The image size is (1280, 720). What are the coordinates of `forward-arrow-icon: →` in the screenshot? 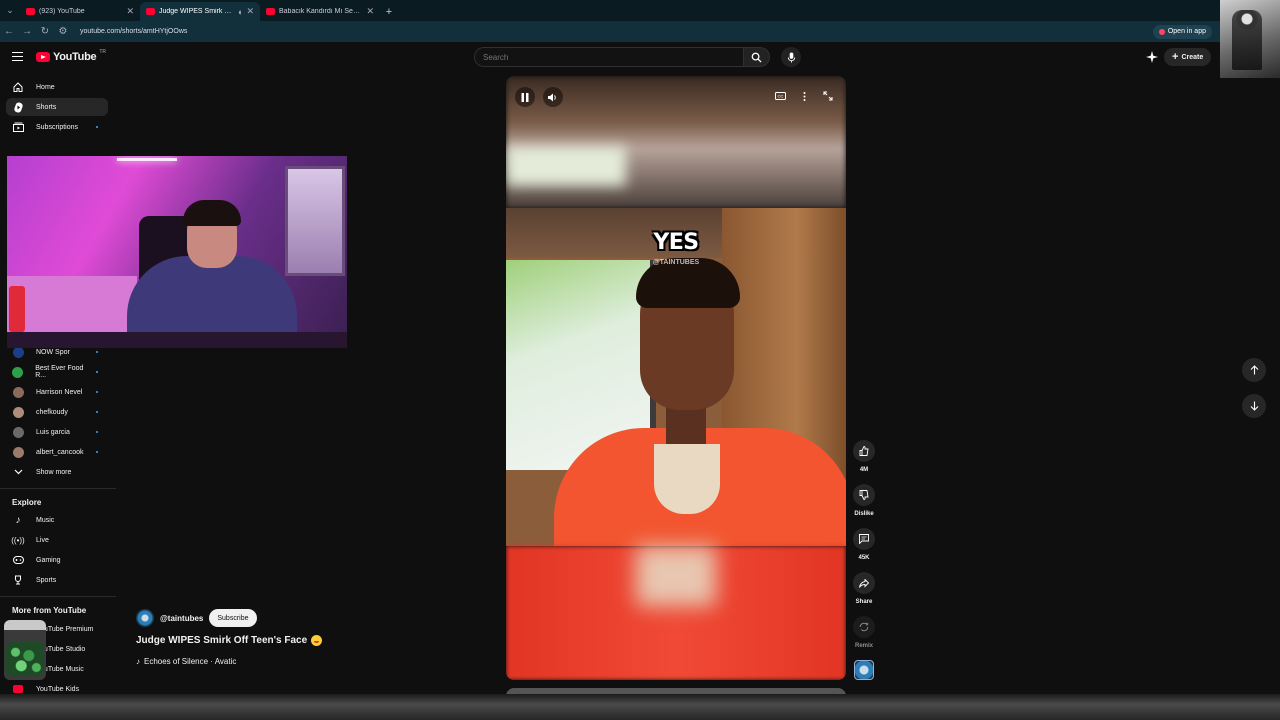 It's located at (27, 31).